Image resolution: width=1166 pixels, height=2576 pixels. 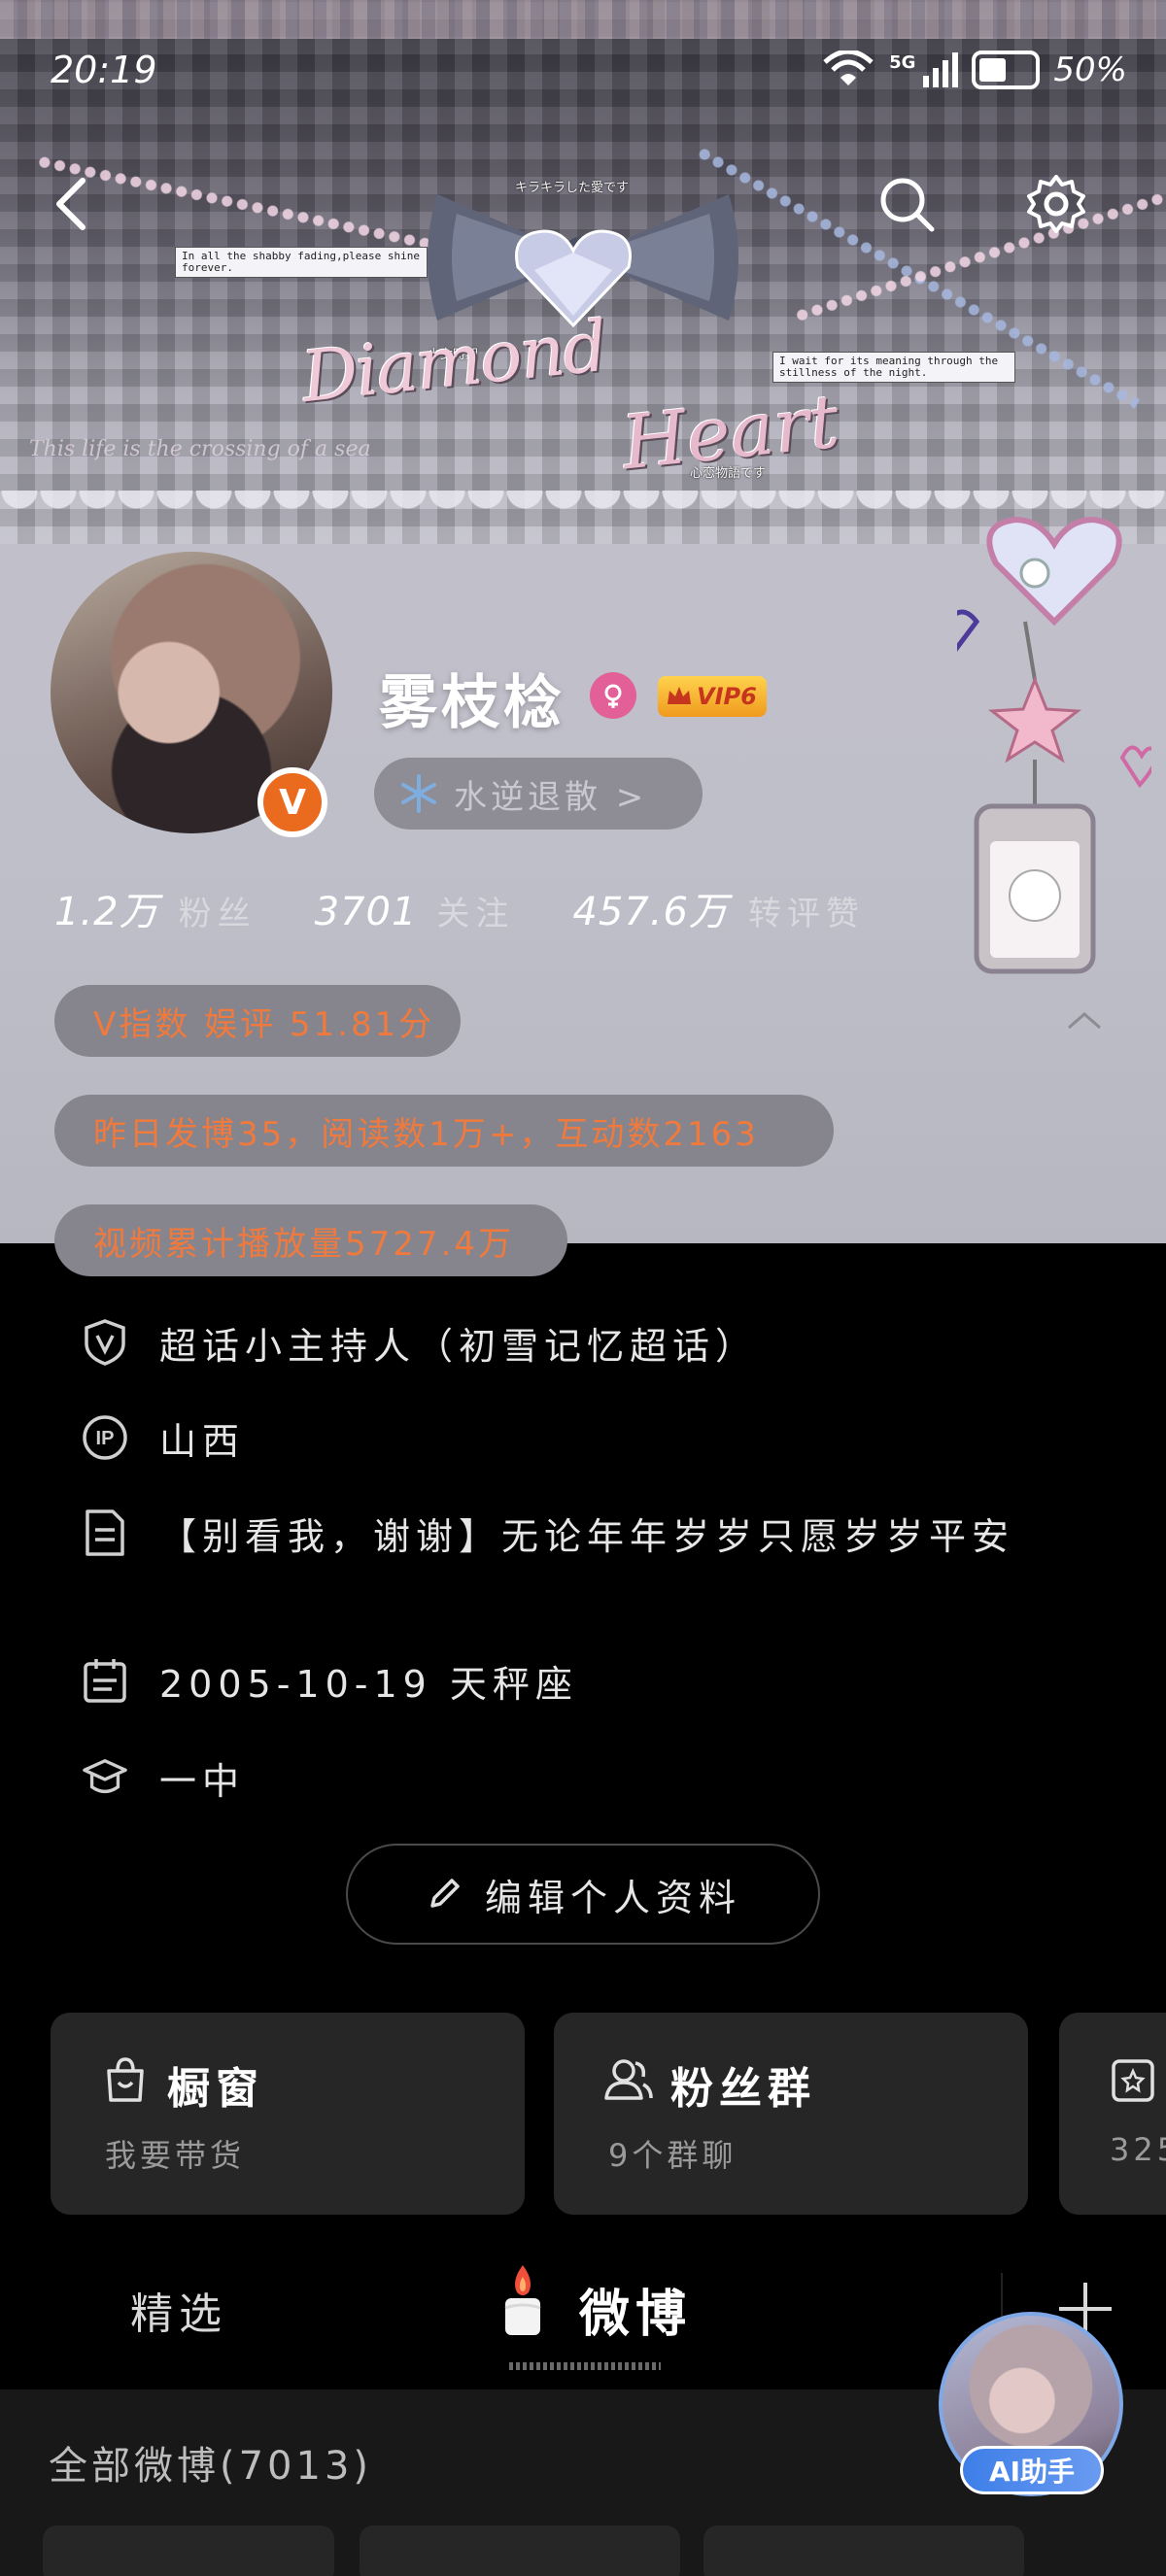 I want to click on bio-ip-row: IP 山西, so click(x=163, y=1441).